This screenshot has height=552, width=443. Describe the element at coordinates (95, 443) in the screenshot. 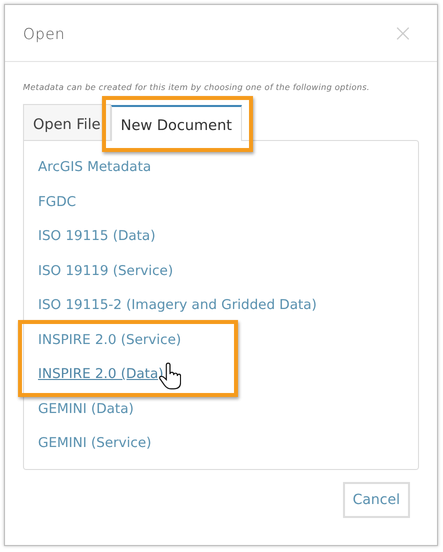

I see `metadata-option-link: GEMINI (Service)` at that location.